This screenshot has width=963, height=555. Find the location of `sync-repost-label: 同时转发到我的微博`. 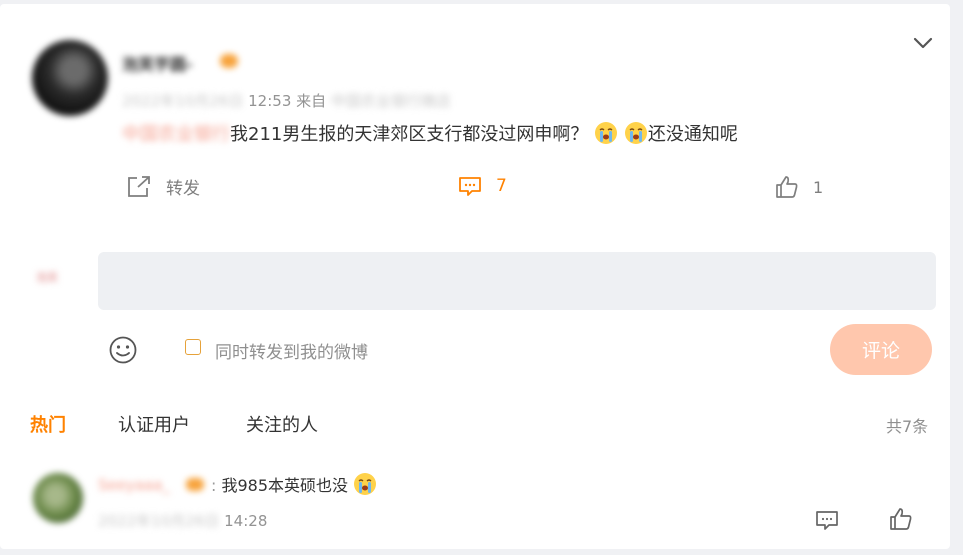

sync-repost-label: 同时转发到我的微博 is located at coordinates (291, 350).